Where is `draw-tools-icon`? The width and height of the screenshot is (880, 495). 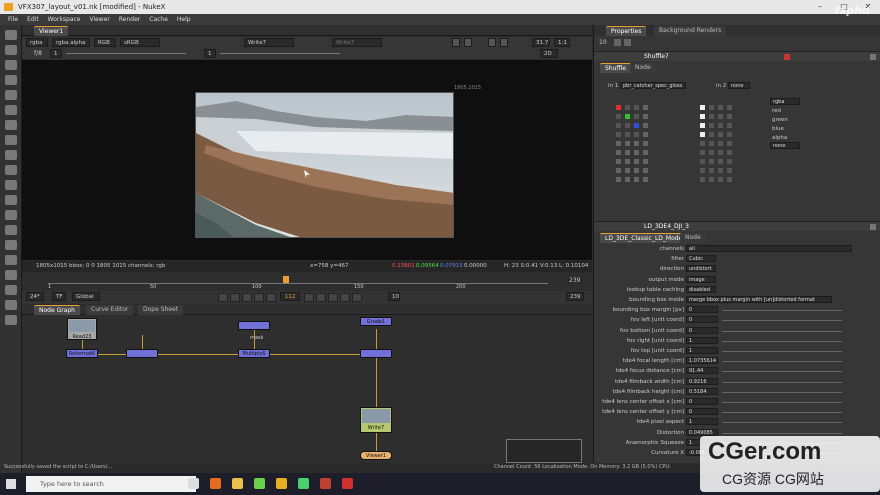 draw-tools-icon is located at coordinates (11, 50).